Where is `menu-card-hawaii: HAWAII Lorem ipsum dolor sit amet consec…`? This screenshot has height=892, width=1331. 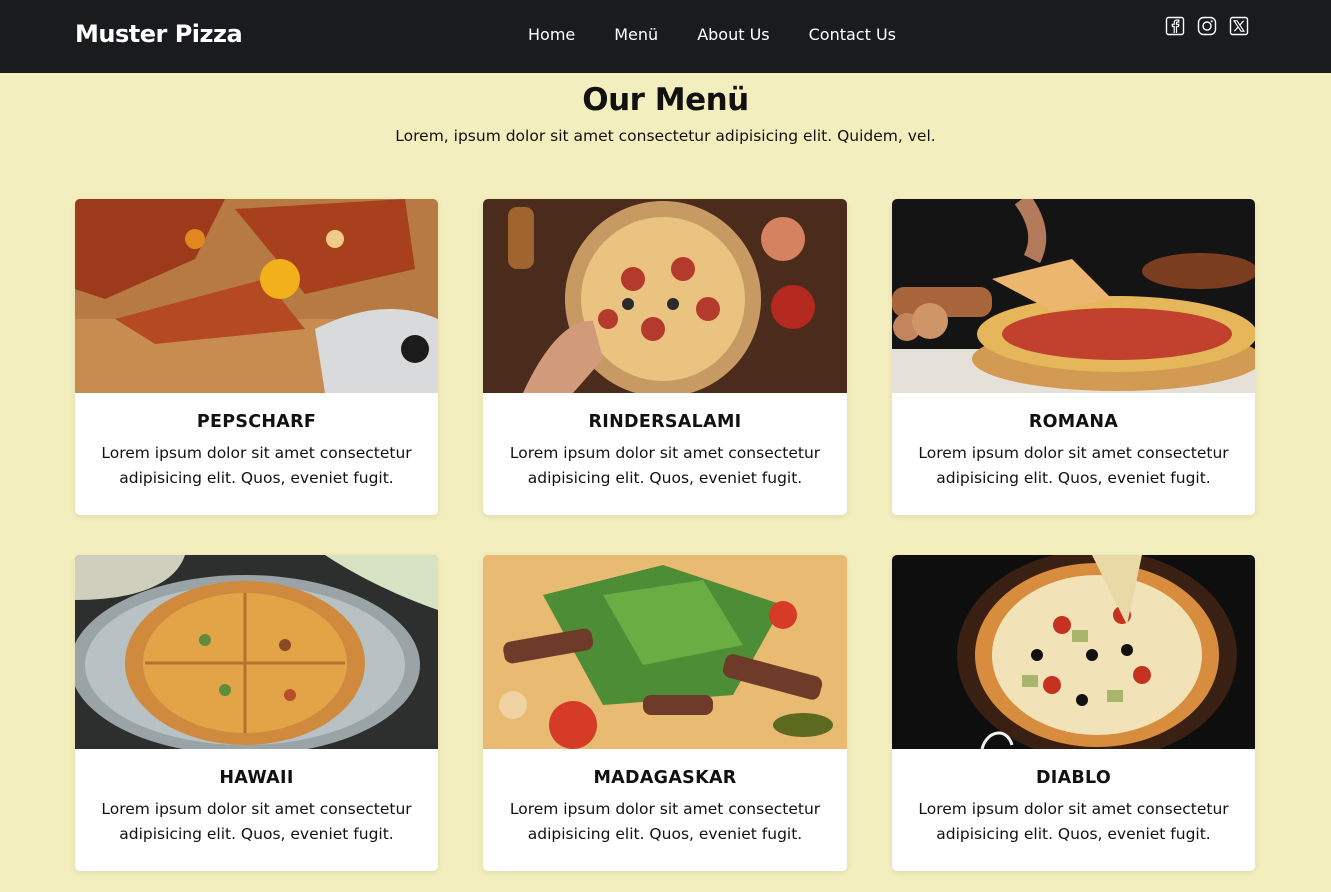
menu-card-hawaii: HAWAII Lorem ipsum dolor sit amet consec… is located at coordinates (256, 713).